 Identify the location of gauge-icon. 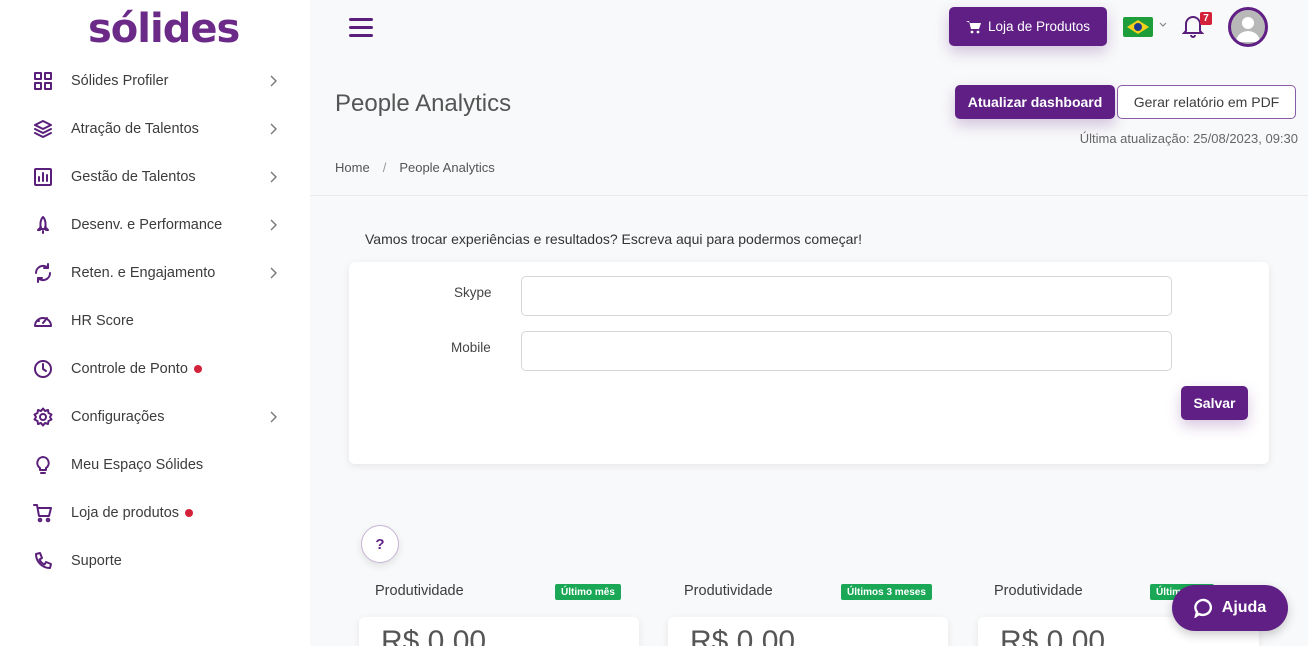
(43, 321).